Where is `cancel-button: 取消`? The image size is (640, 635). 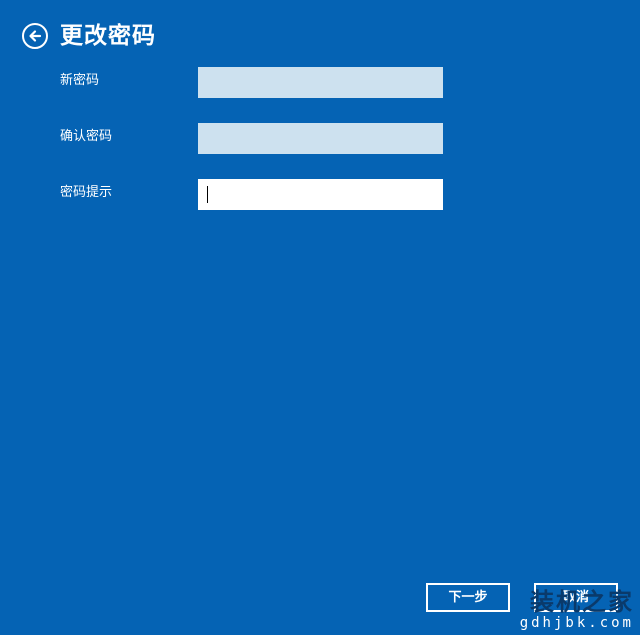 cancel-button: 取消 is located at coordinates (576, 597).